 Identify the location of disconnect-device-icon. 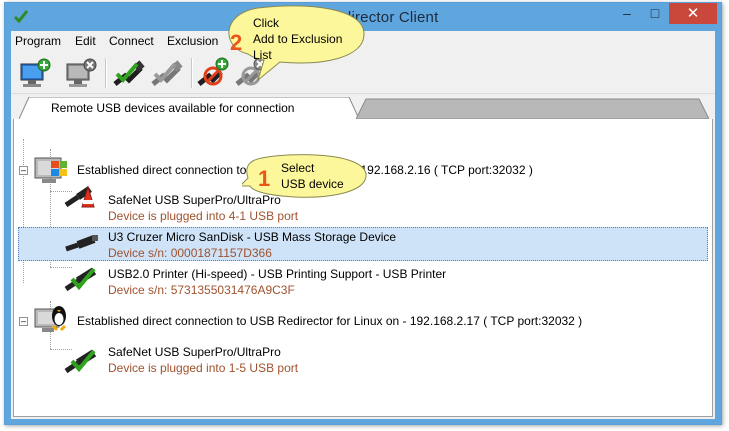
(167, 73).